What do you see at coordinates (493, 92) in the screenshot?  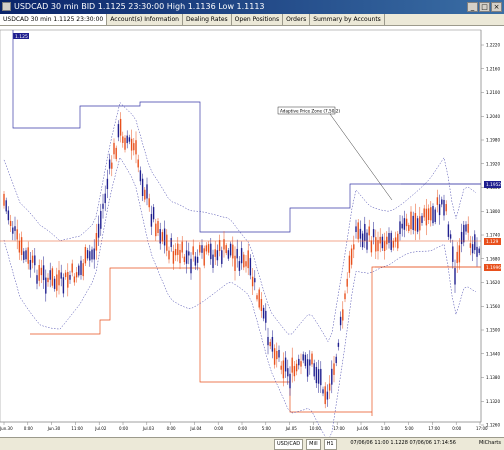 I see `price-tick-label: 1.2100` at bounding box center [493, 92].